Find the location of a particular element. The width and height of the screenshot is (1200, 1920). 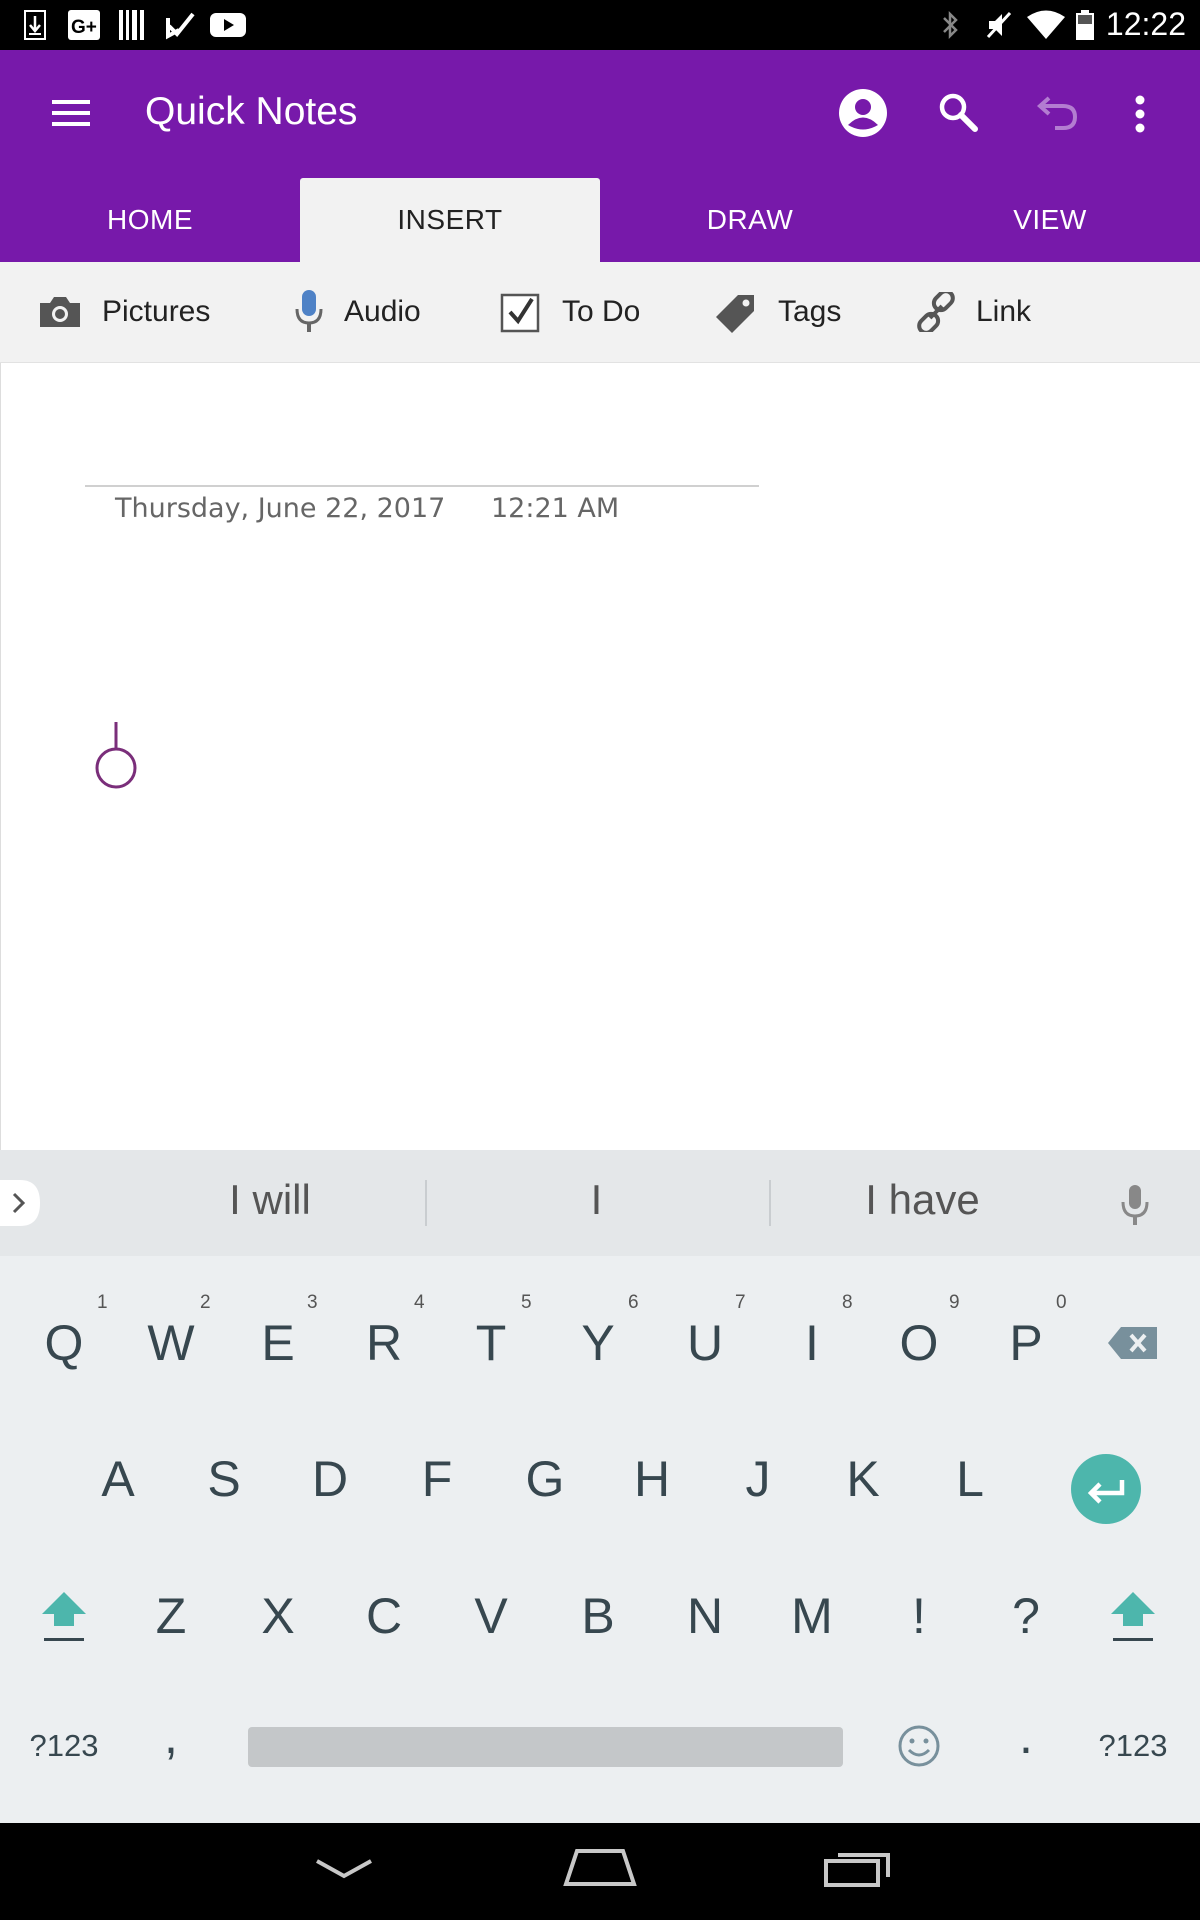

tag-icon is located at coordinates (735, 314).